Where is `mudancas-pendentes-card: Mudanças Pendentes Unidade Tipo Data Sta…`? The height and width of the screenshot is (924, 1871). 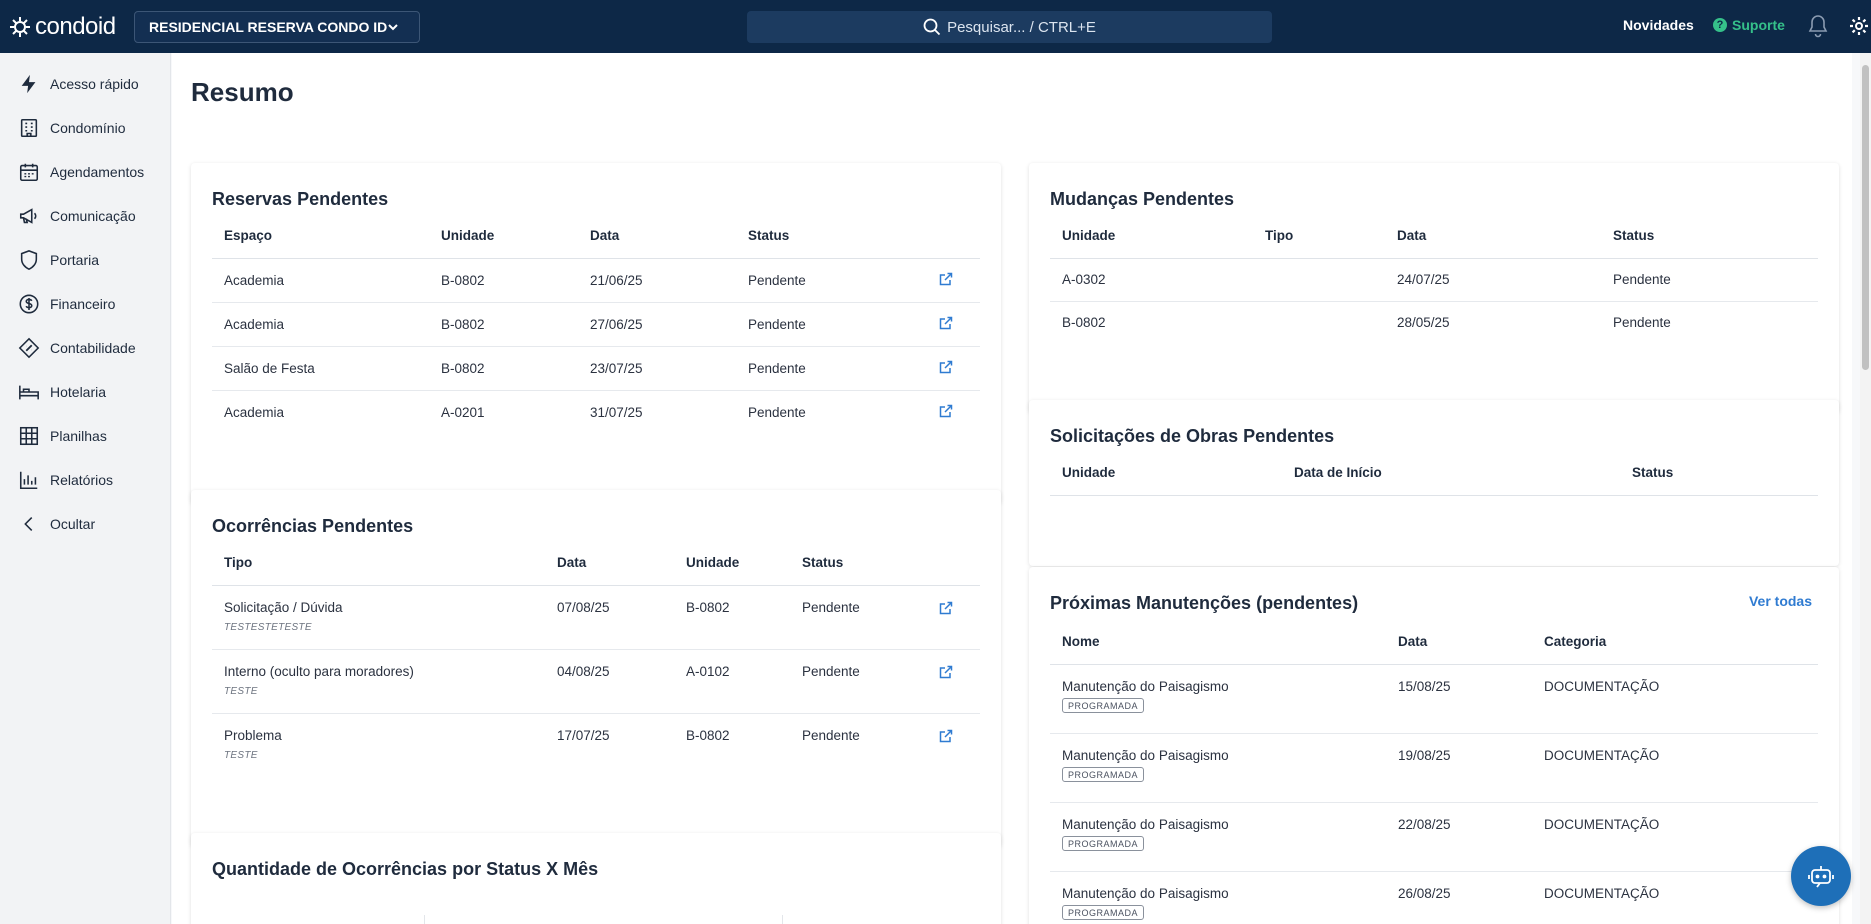 mudancas-pendentes-card: Mudanças Pendentes Unidade Tipo Data Sta… is located at coordinates (1434, 288).